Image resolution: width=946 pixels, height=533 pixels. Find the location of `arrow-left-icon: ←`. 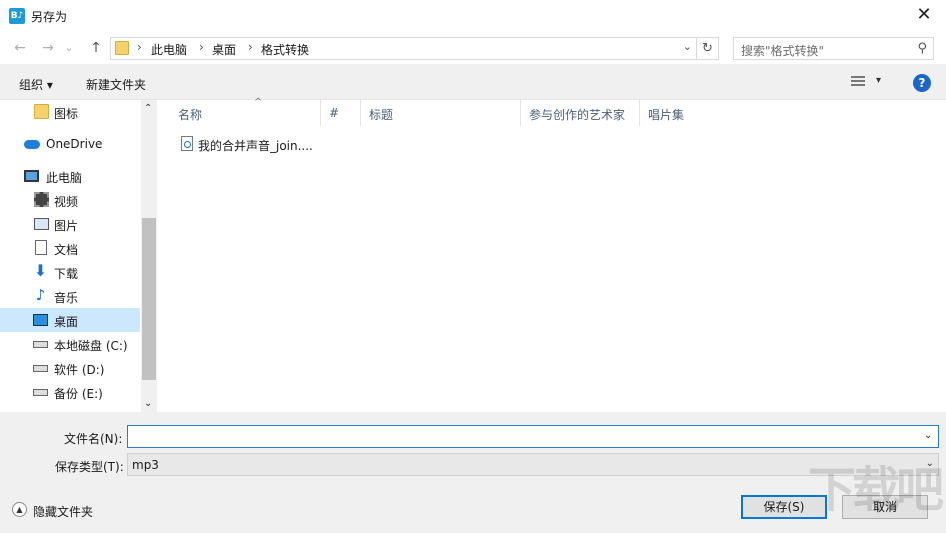

arrow-left-icon: ← is located at coordinates (20, 48).